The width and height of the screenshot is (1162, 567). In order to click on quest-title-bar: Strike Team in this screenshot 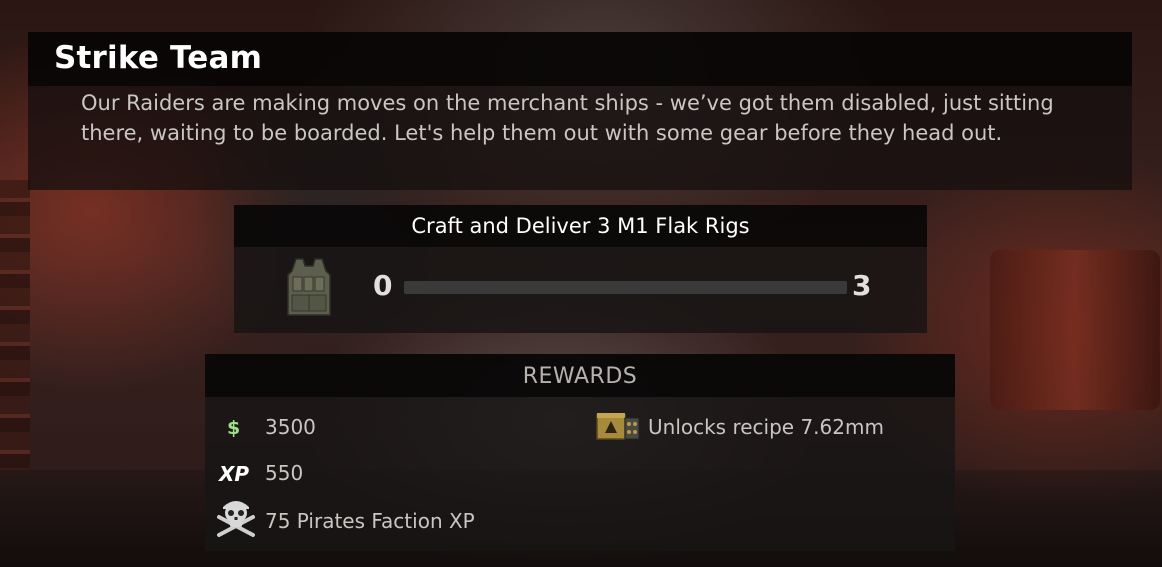, I will do `click(580, 59)`.